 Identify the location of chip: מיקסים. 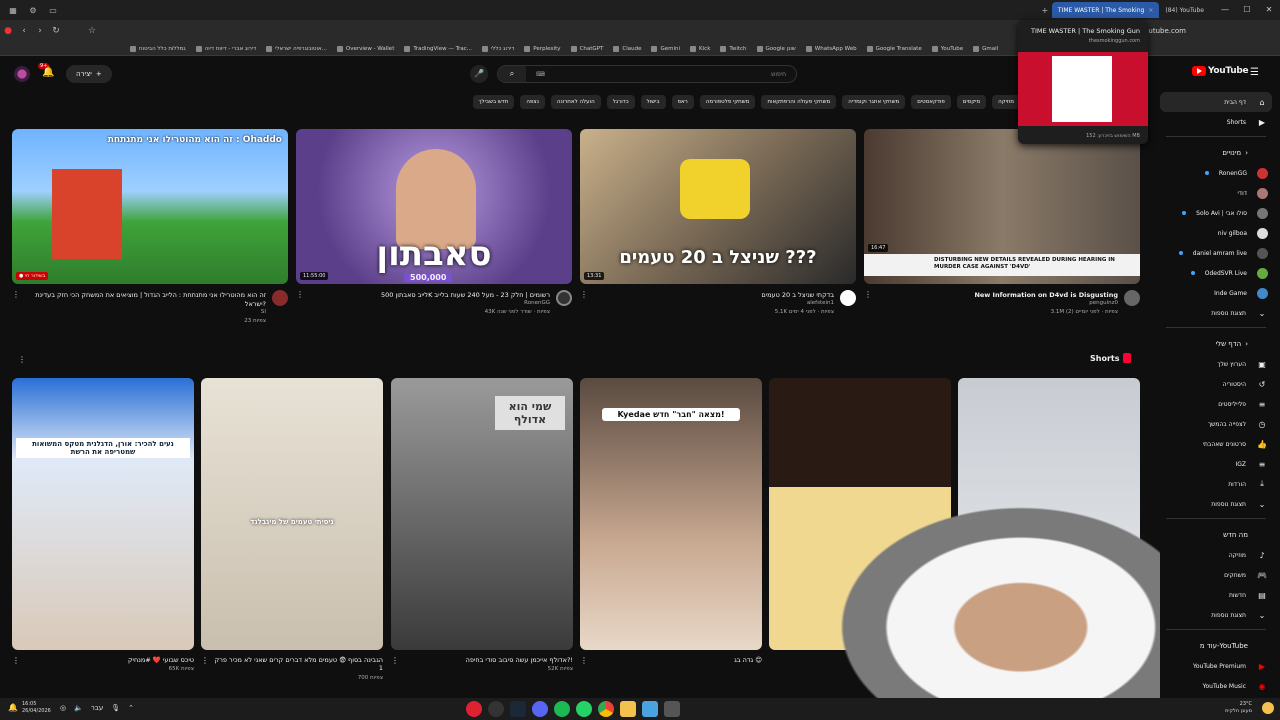
(971, 102).